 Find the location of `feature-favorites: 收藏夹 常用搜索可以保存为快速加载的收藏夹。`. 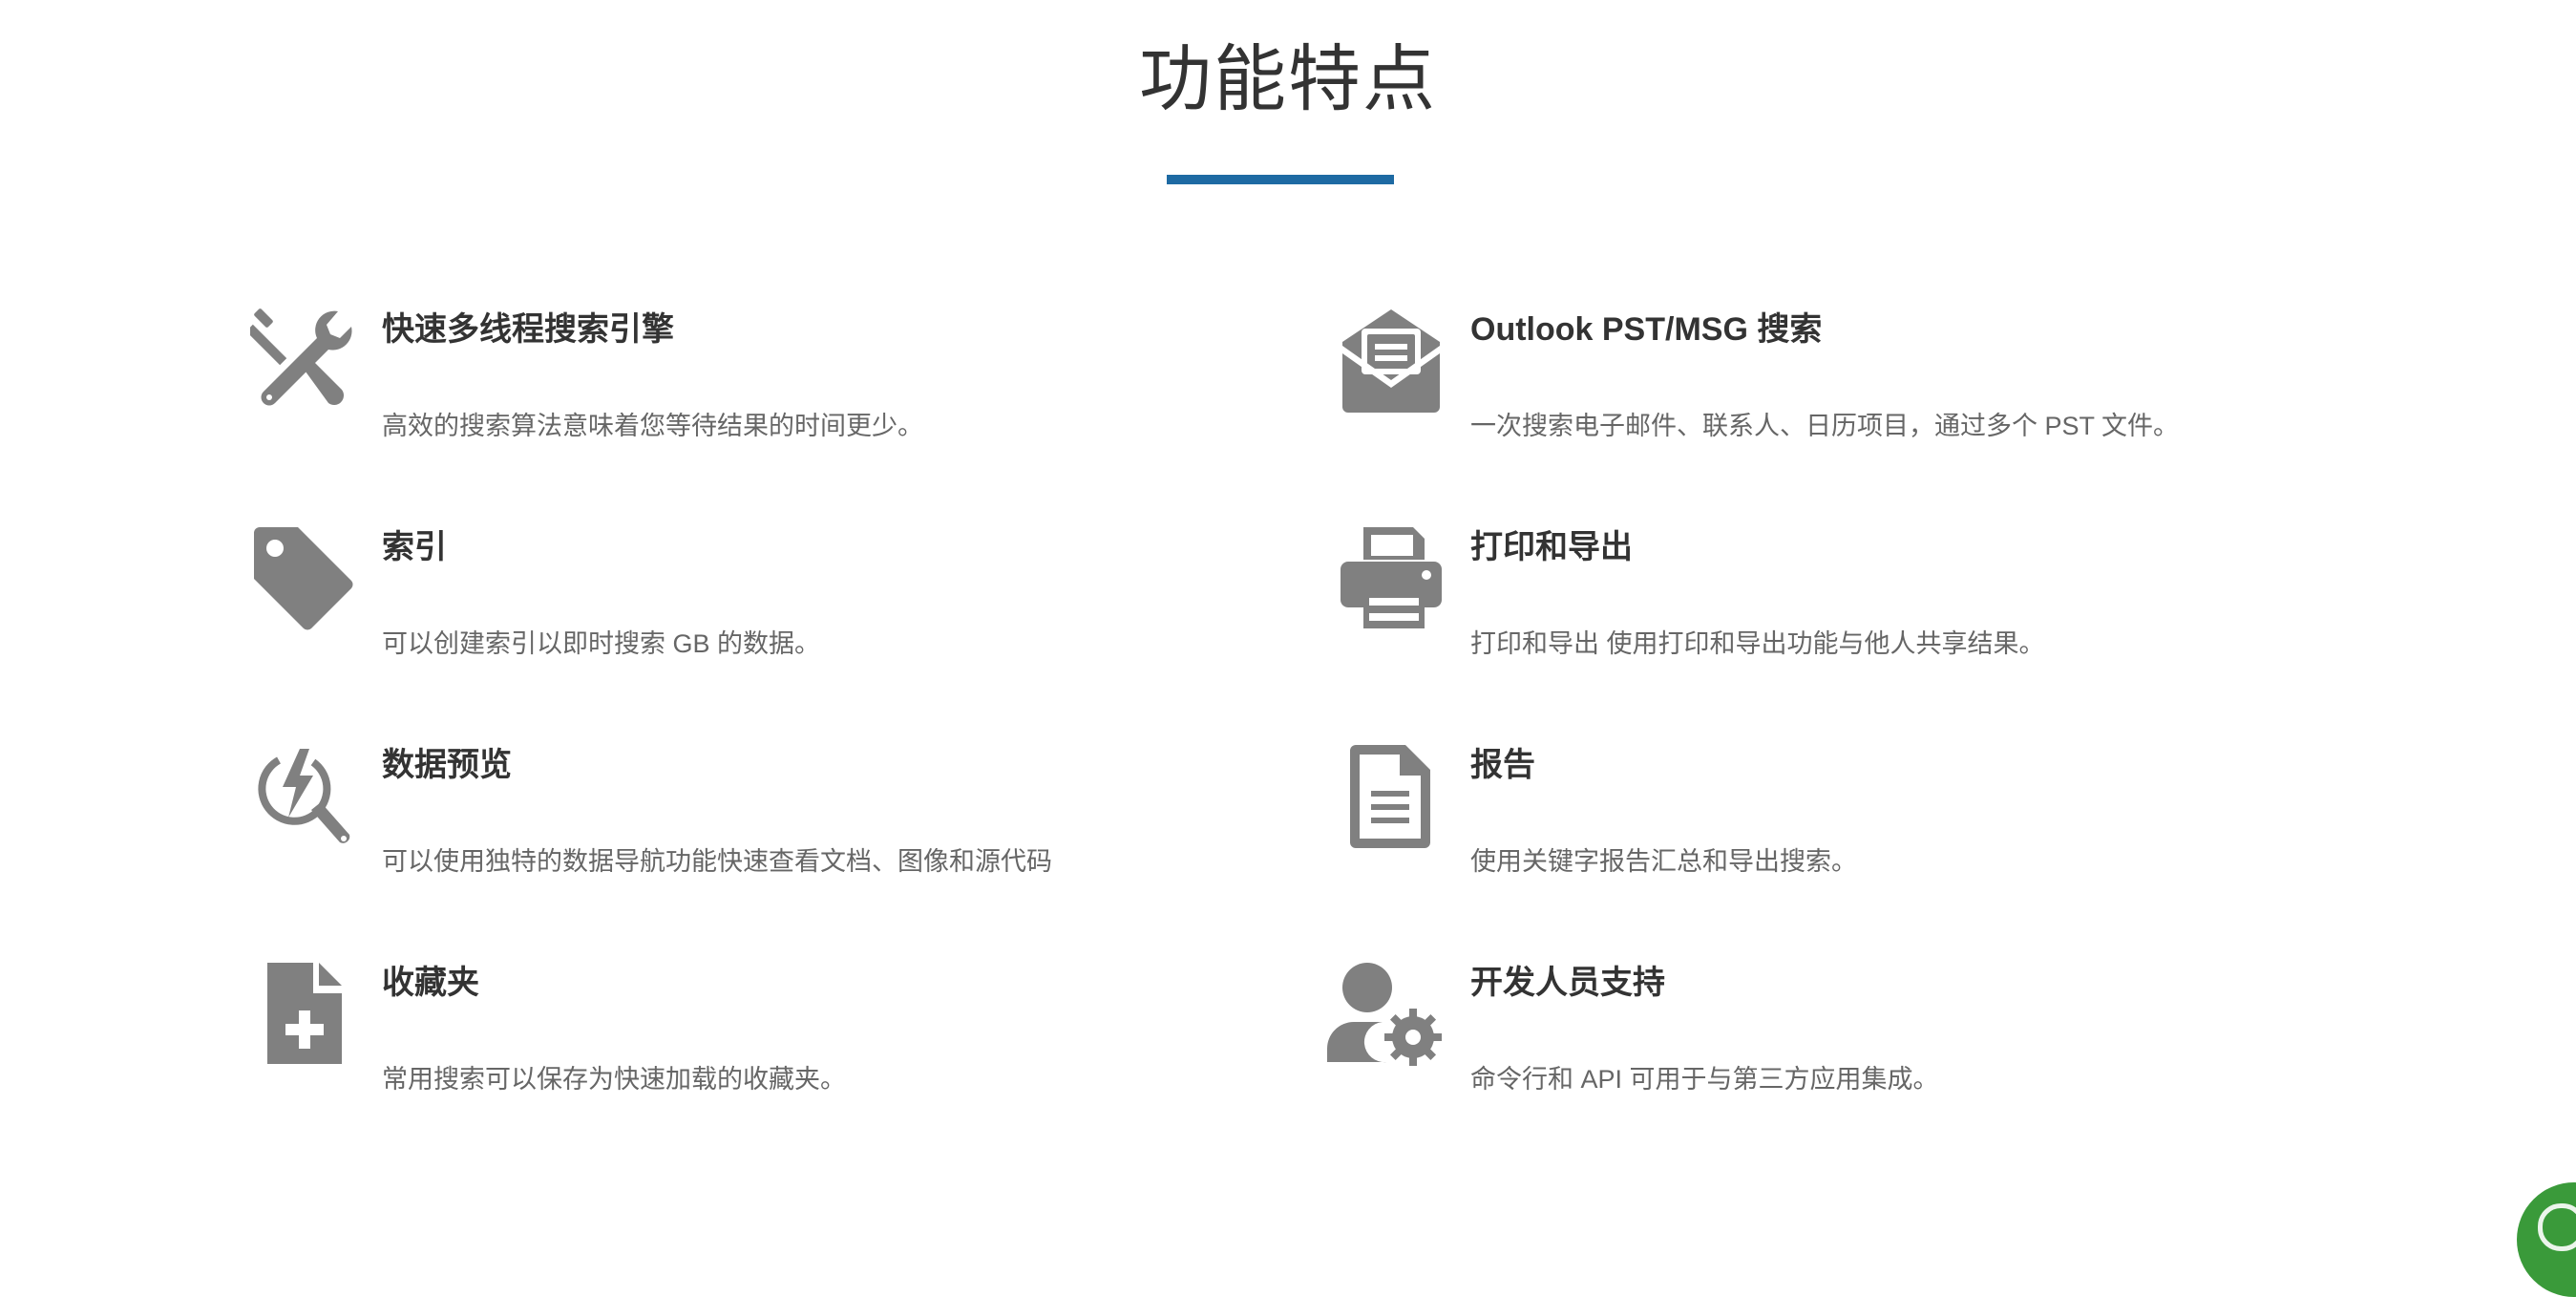

feature-favorites: 收藏夹 常用搜索可以保存为快速加载的收藏夹。 is located at coordinates (775, 1056).